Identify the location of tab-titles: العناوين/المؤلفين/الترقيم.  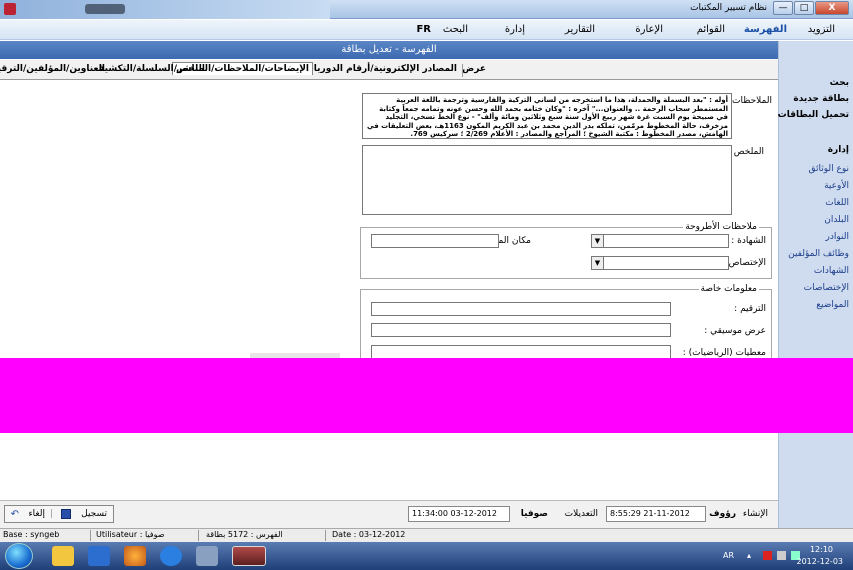
(54, 69).